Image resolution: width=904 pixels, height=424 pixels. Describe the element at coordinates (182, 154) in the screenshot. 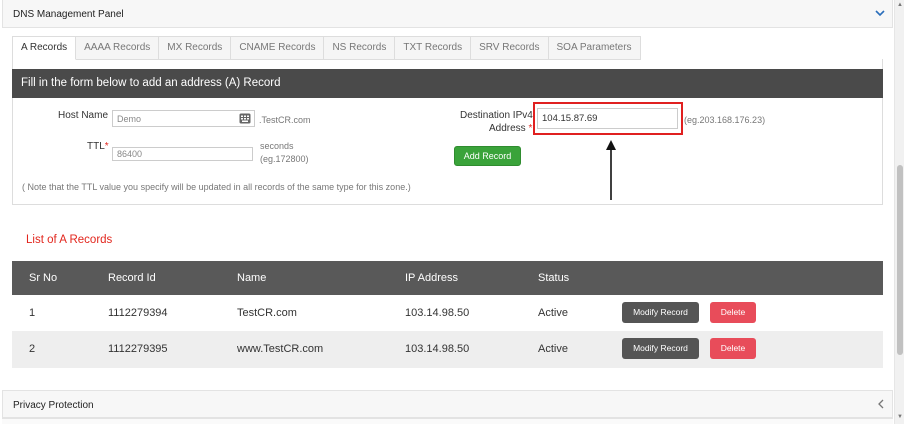

I see `ttl-input` at that location.